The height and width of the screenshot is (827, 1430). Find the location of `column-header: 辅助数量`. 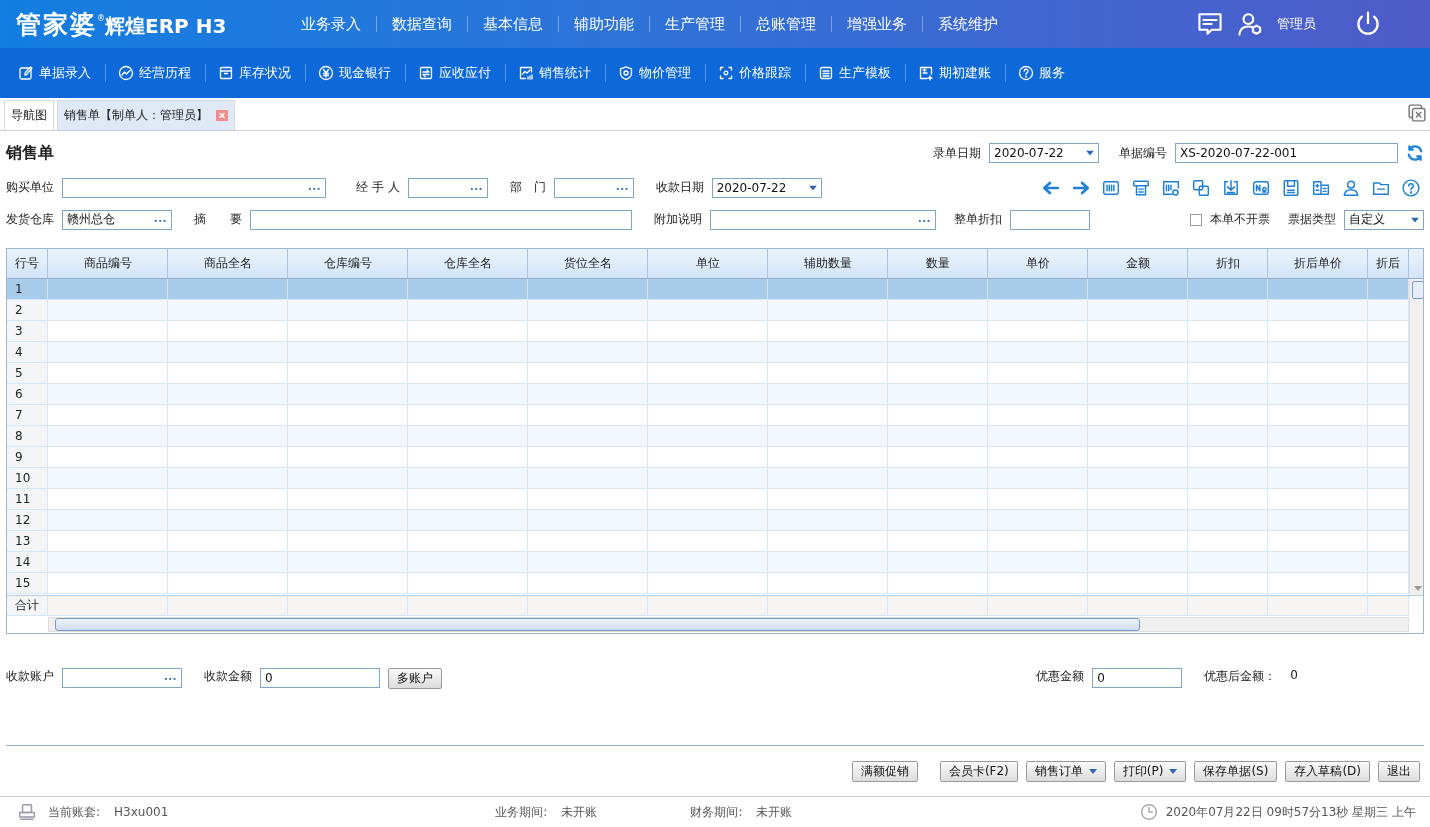

column-header: 辅助数量 is located at coordinates (828, 263).